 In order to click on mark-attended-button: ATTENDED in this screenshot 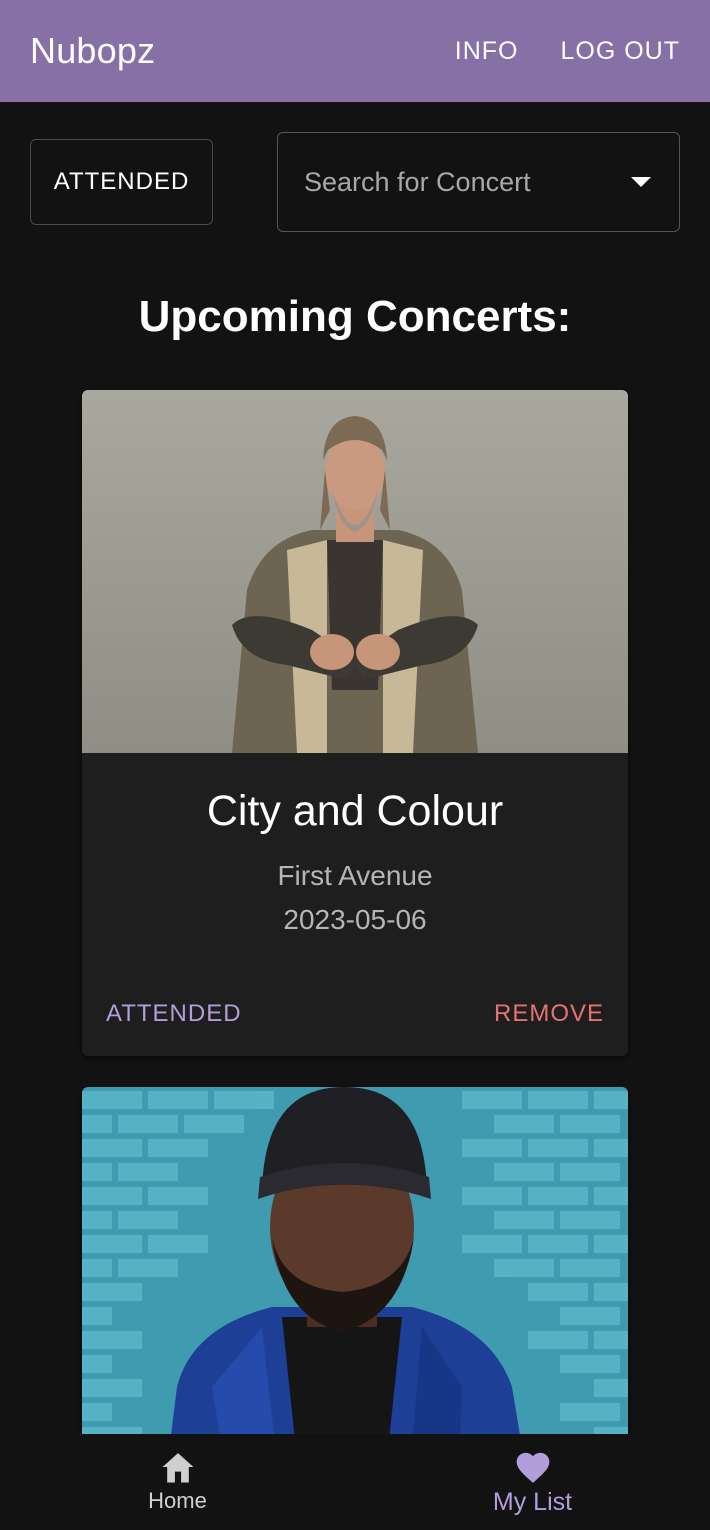, I will do `click(174, 1014)`.